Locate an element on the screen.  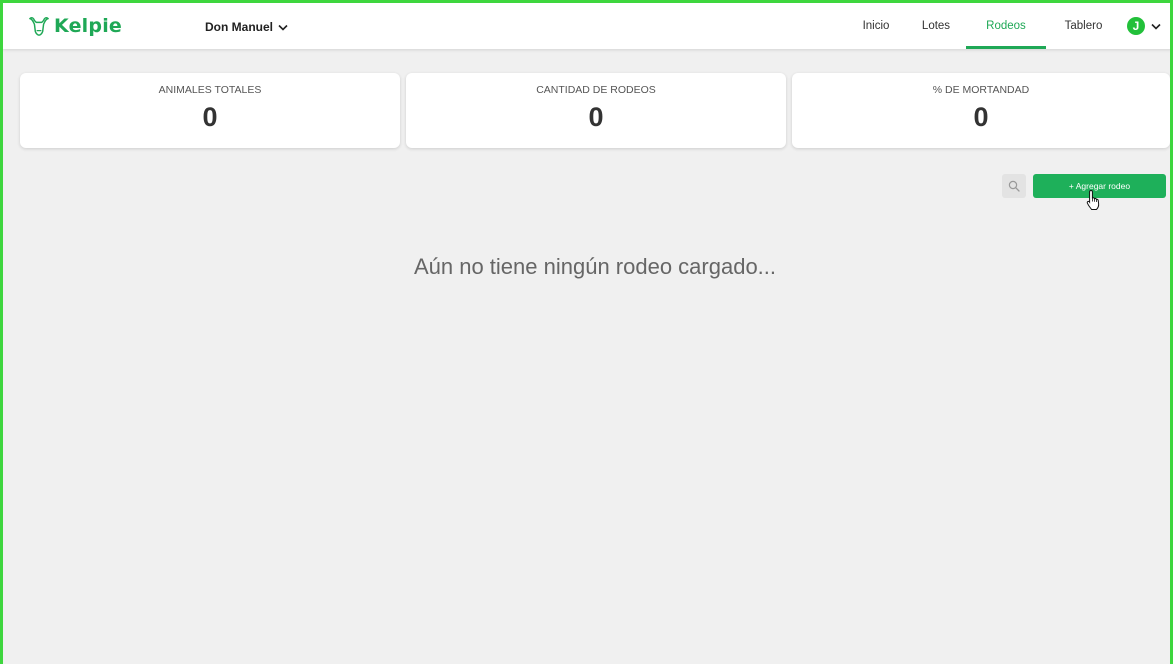
stat-label: CANTIDAD DE RODEOS is located at coordinates (596, 90).